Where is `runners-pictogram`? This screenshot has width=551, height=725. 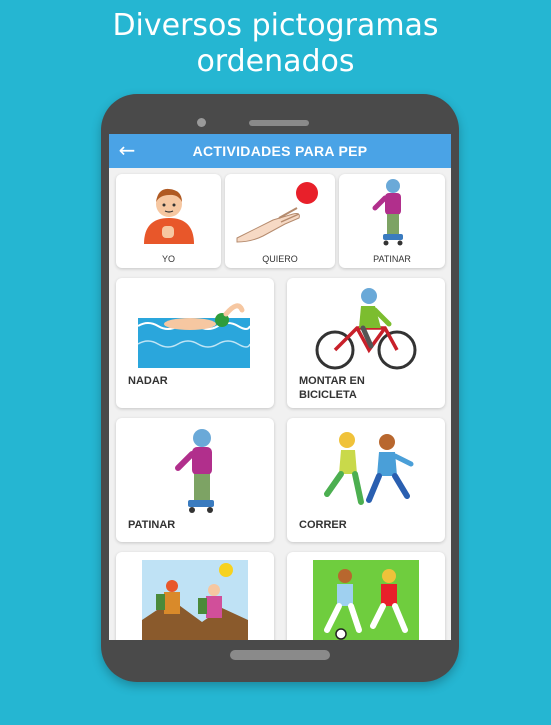 runners-pictogram is located at coordinates (369, 468).